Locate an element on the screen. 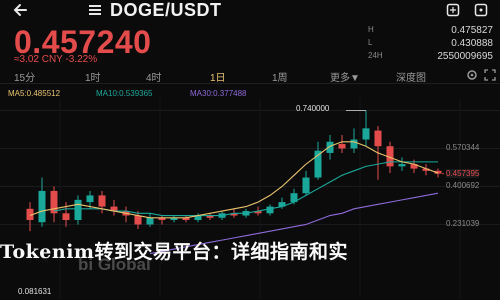  stat-low: L 0.430888 is located at coordinates (430, 44).